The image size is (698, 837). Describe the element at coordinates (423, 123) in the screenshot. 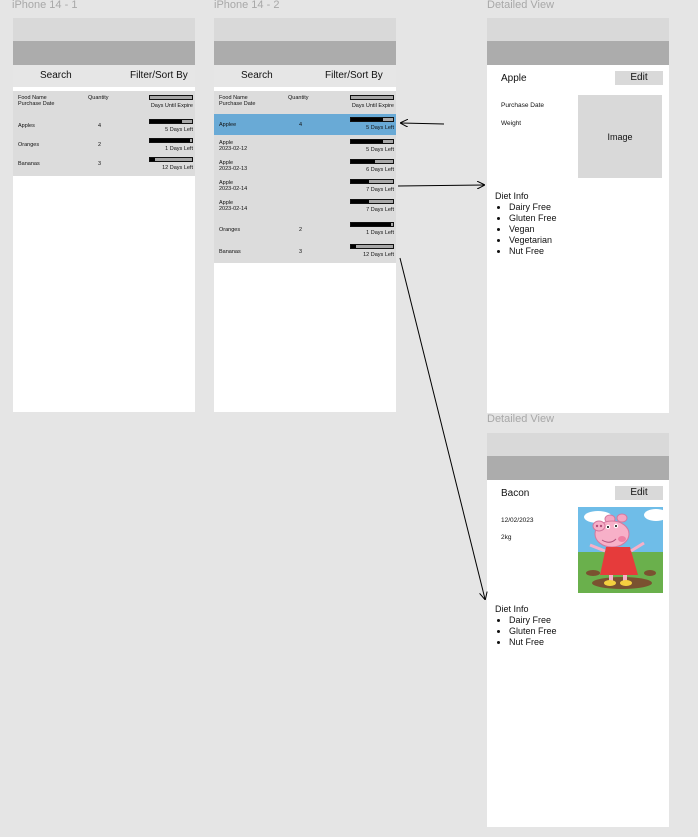

I see `arrow-to-selected-row` at that location.